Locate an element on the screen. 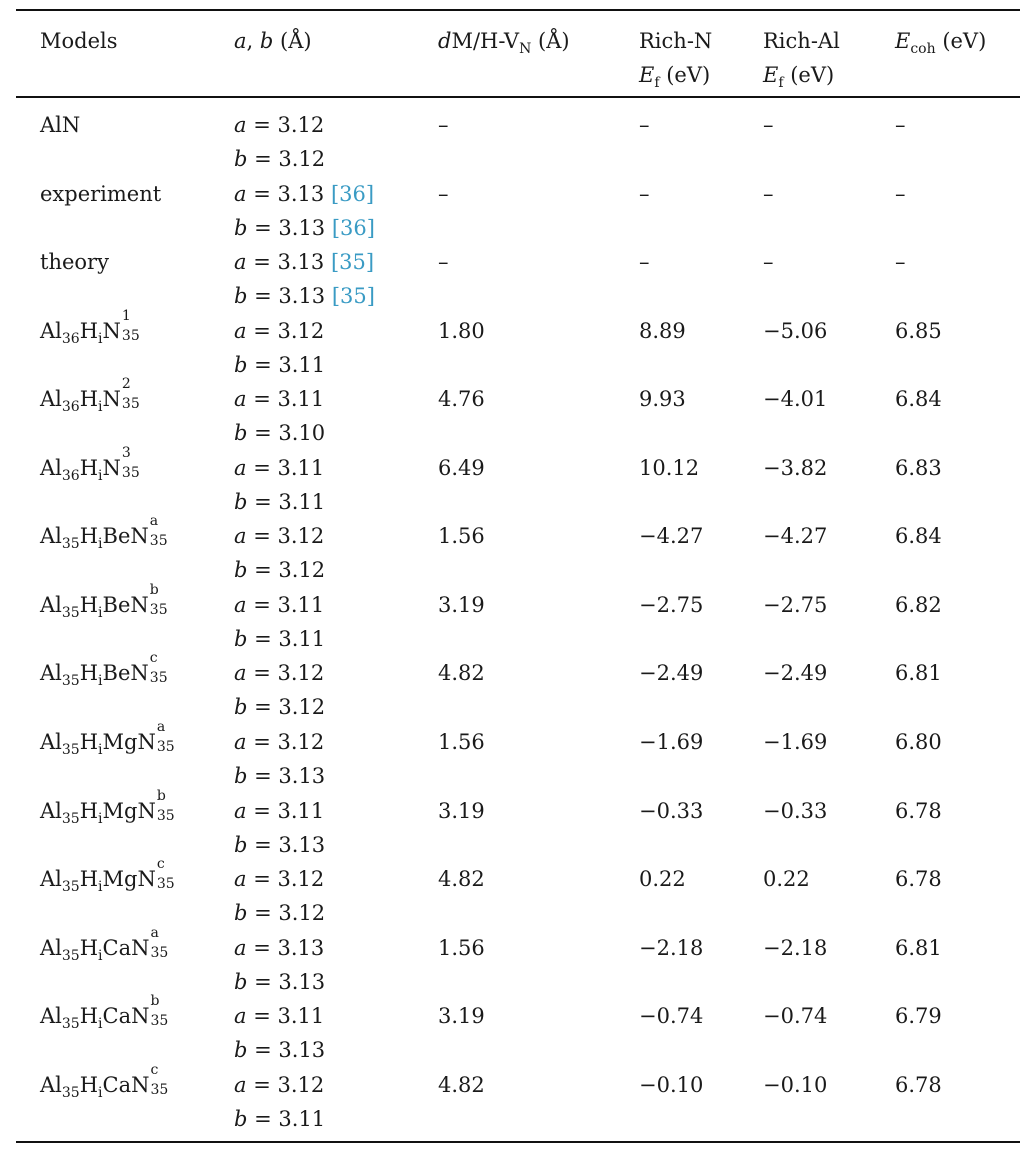  cell-rich-al: −4.27 is located at coordinates (795, 536).